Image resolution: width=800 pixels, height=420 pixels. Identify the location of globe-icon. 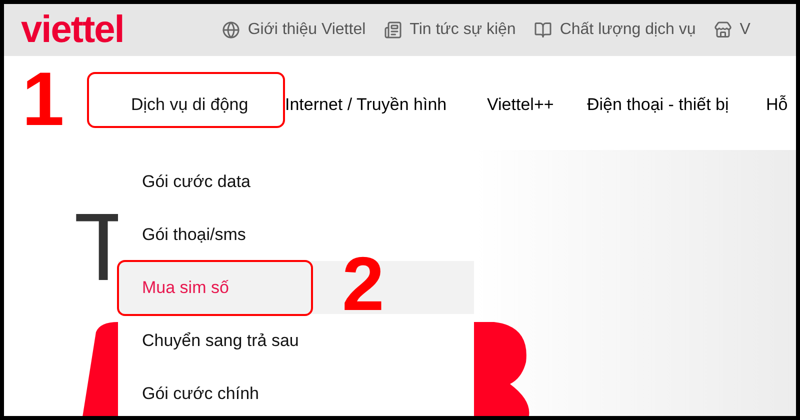
(231, 30).